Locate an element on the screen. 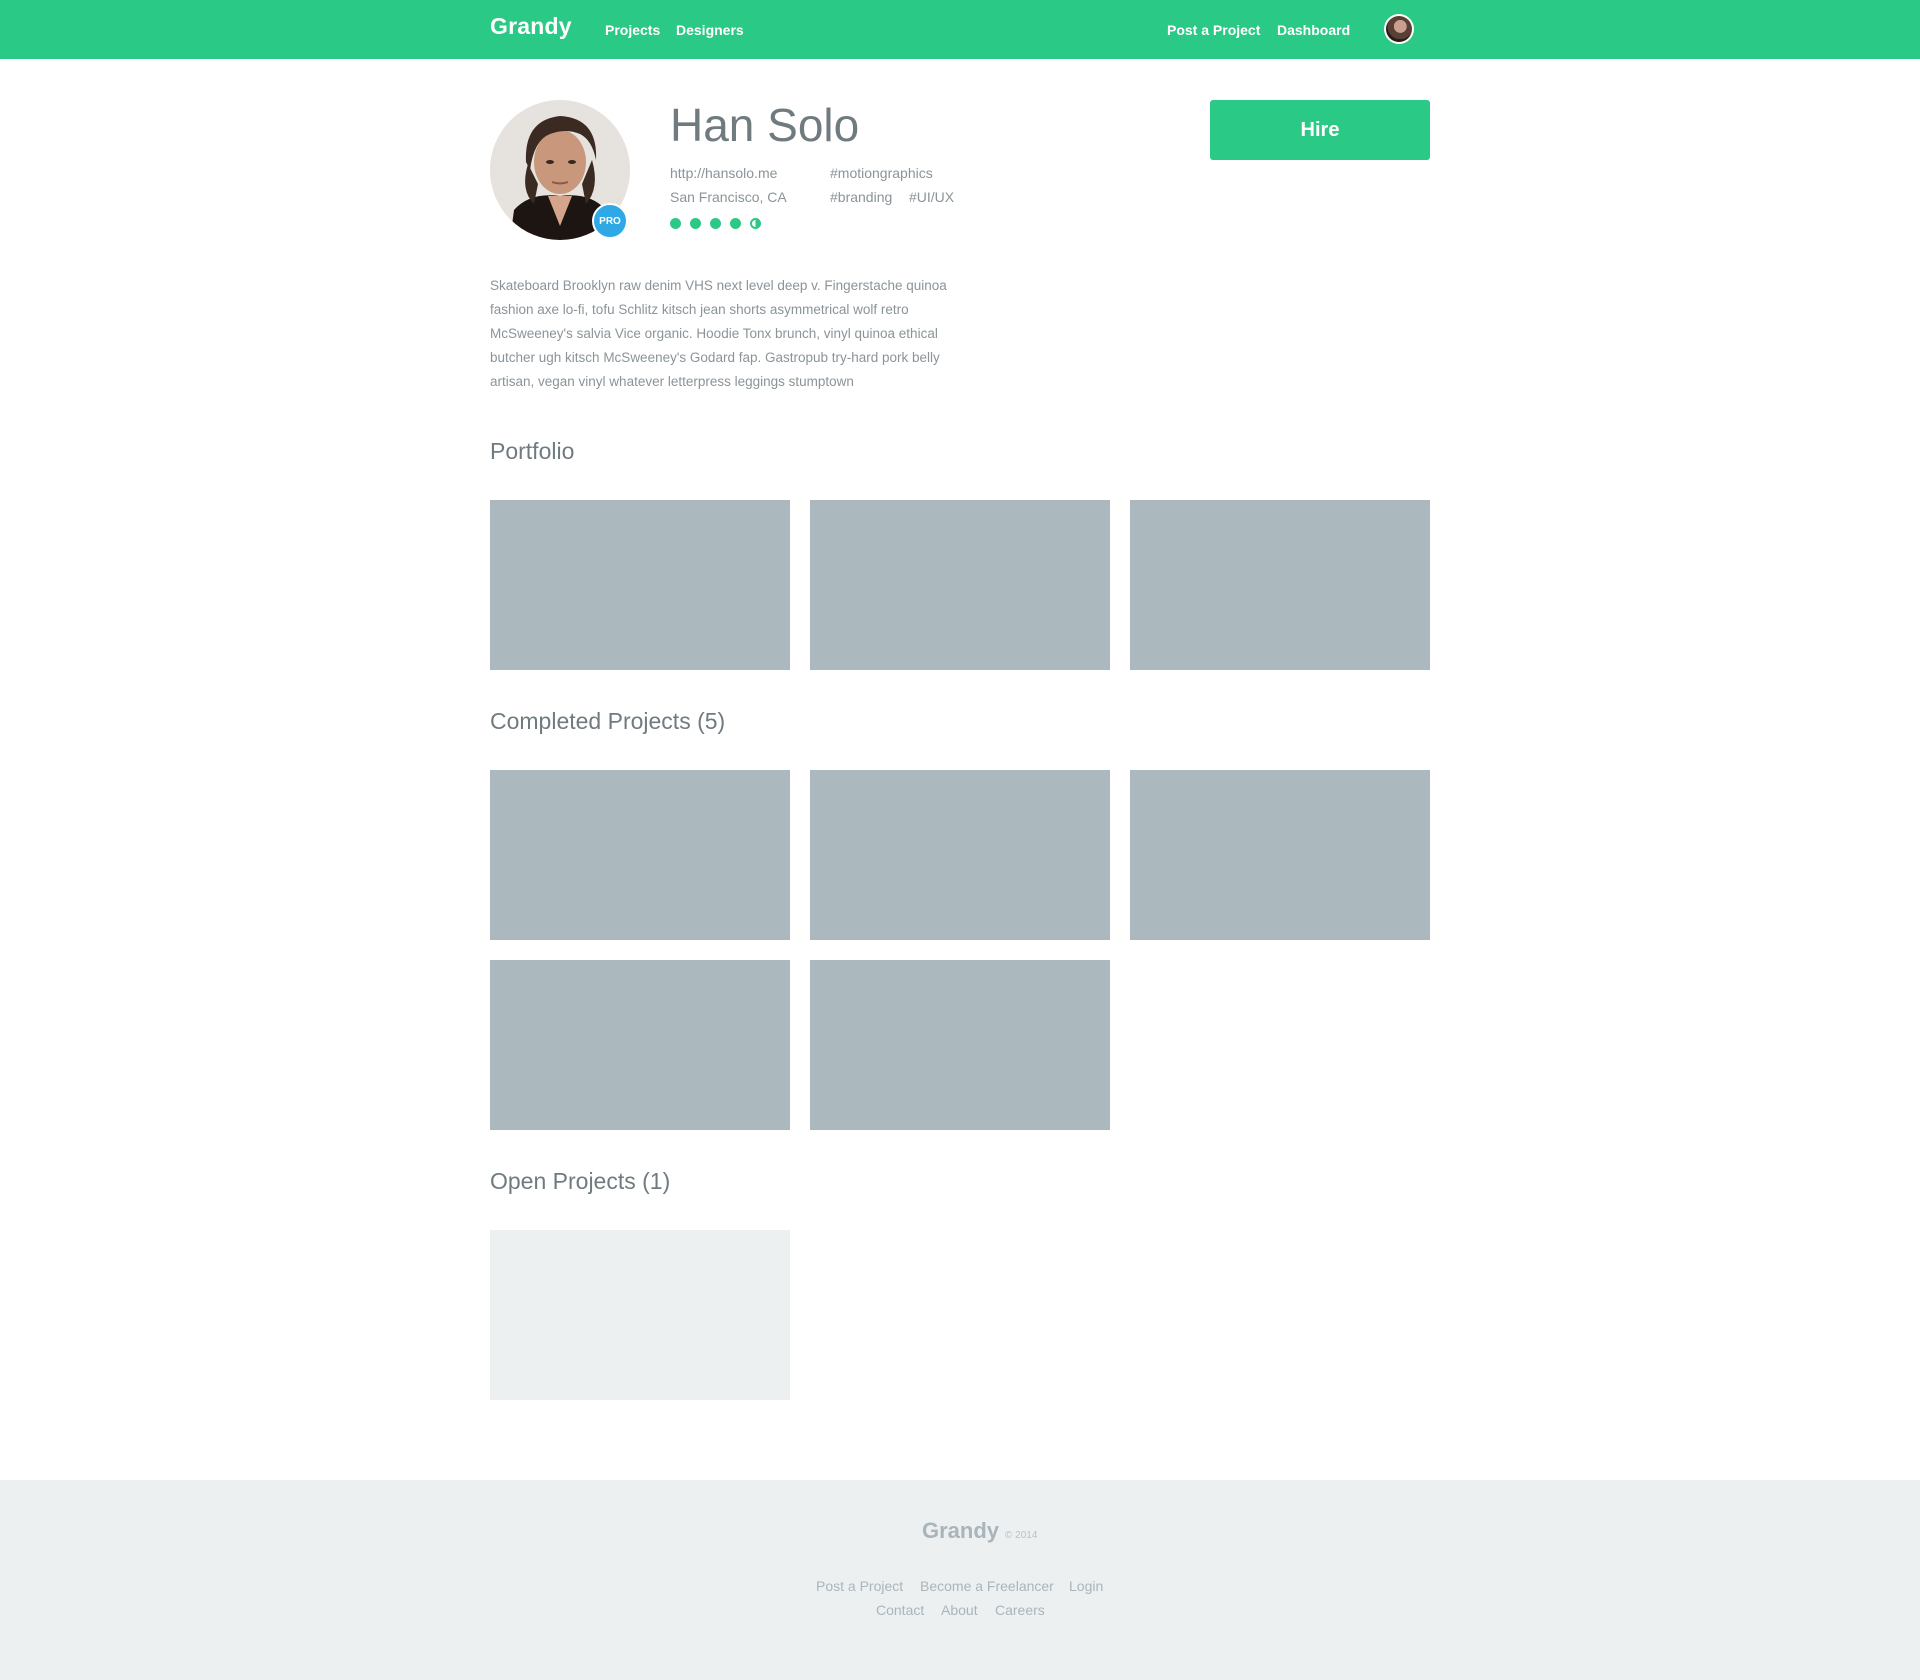 The width and height of the screenshot is (1920, 1680). profile-tag: #motiongraphics is located at coordinates (881, 173).